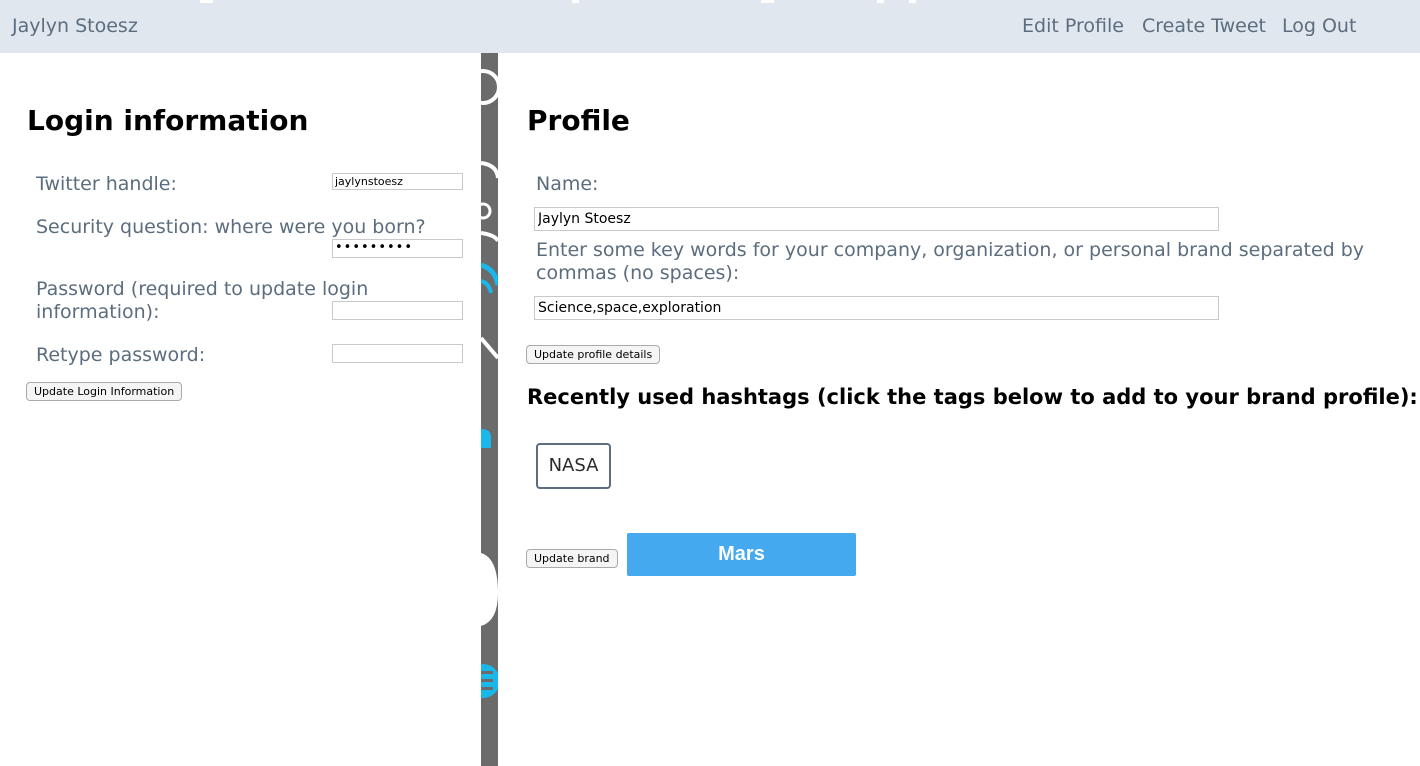 The height and width of the screenshot is (766, 1420). Describe the element at coordinates (397, 310) in the screenshot. I see `password-input` at that location.